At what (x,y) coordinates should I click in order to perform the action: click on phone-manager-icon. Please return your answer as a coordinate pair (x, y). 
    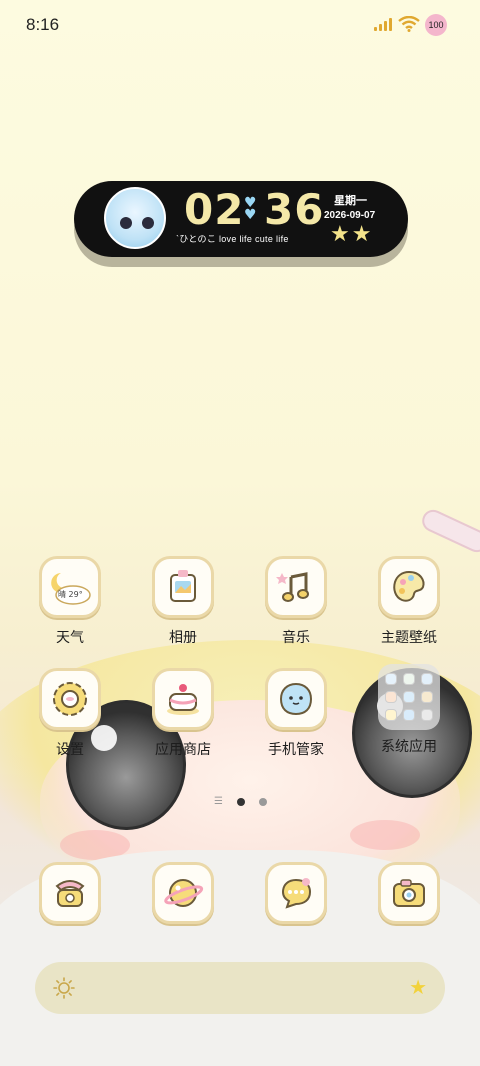
    Looking at the image, I should click on (296, 699).